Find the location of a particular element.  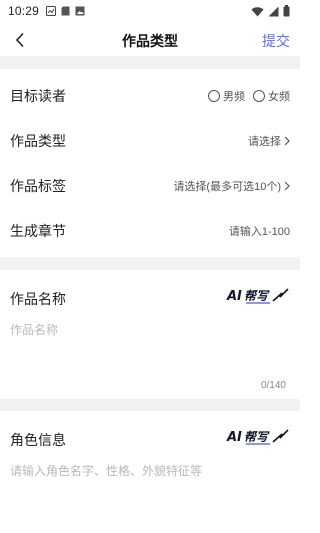

gallery-icon is located at coordinates (51, 11).